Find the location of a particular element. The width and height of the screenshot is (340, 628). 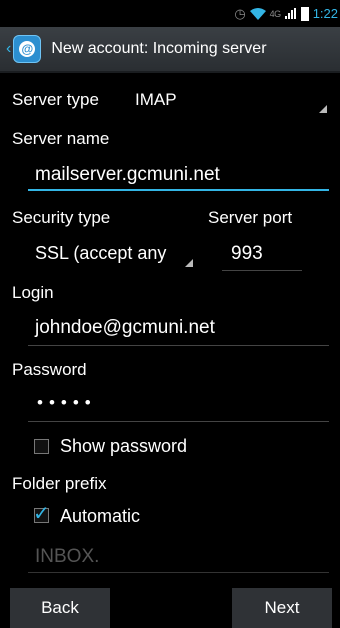

clock: 1:22 is located at coordinates (325, 13).